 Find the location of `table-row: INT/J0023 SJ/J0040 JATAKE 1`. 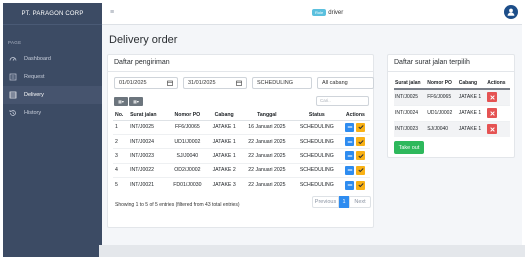

table-row: INT/J0023 SJ/J0040 JATAKE 1 is located at coordinates (452, 128).